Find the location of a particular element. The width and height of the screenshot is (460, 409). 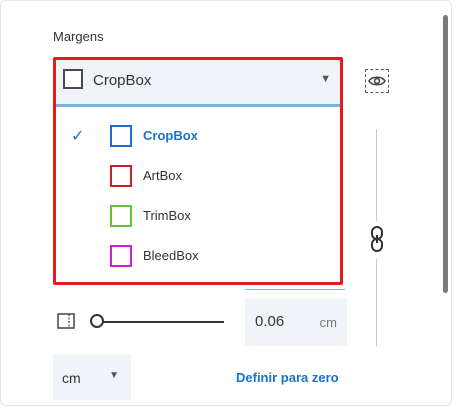

visibility-toggle-button is located at coordinates (377, 81).